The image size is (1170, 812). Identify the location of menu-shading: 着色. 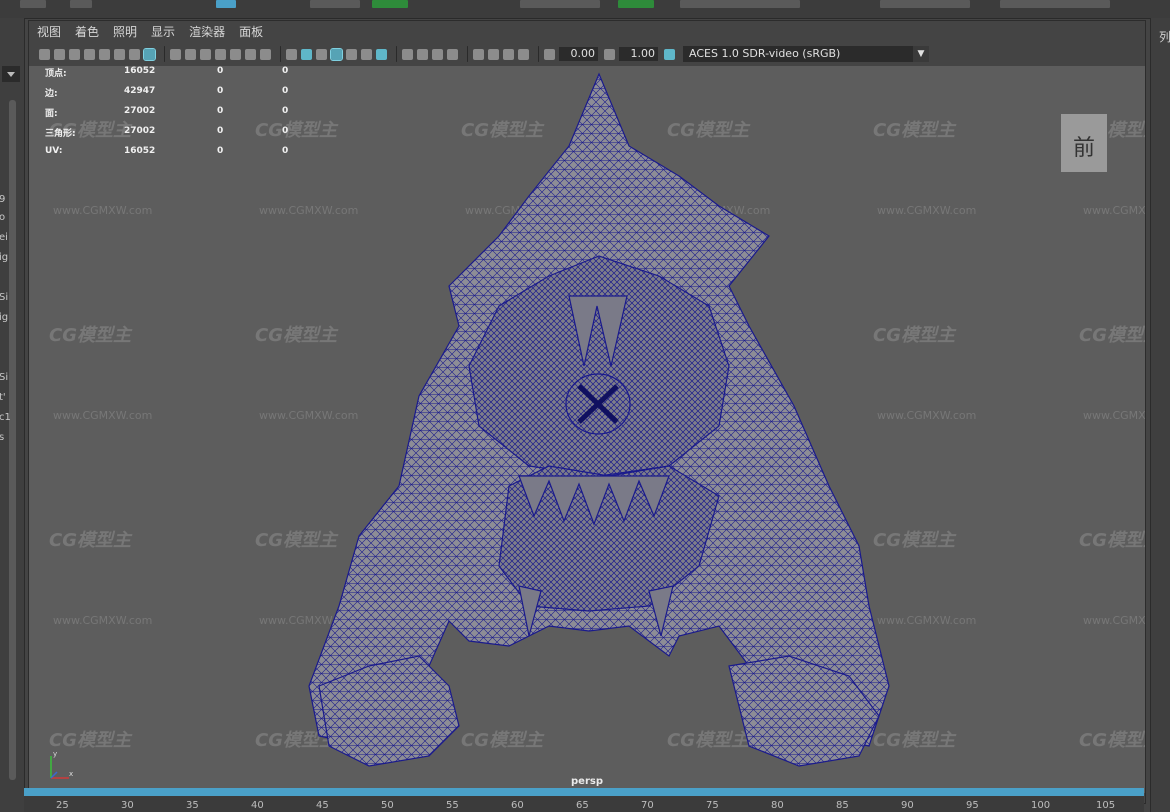
(87, 31).